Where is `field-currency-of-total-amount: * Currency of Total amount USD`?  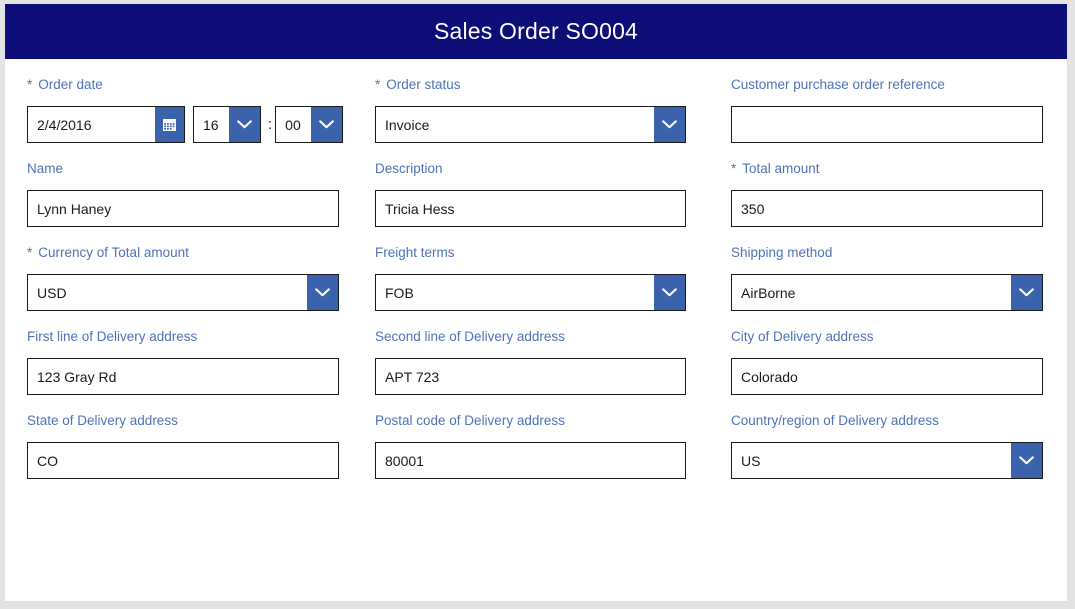 field-currency-of-total-amount: * Currency of Total amount USD is located at coordinates (190, 269).